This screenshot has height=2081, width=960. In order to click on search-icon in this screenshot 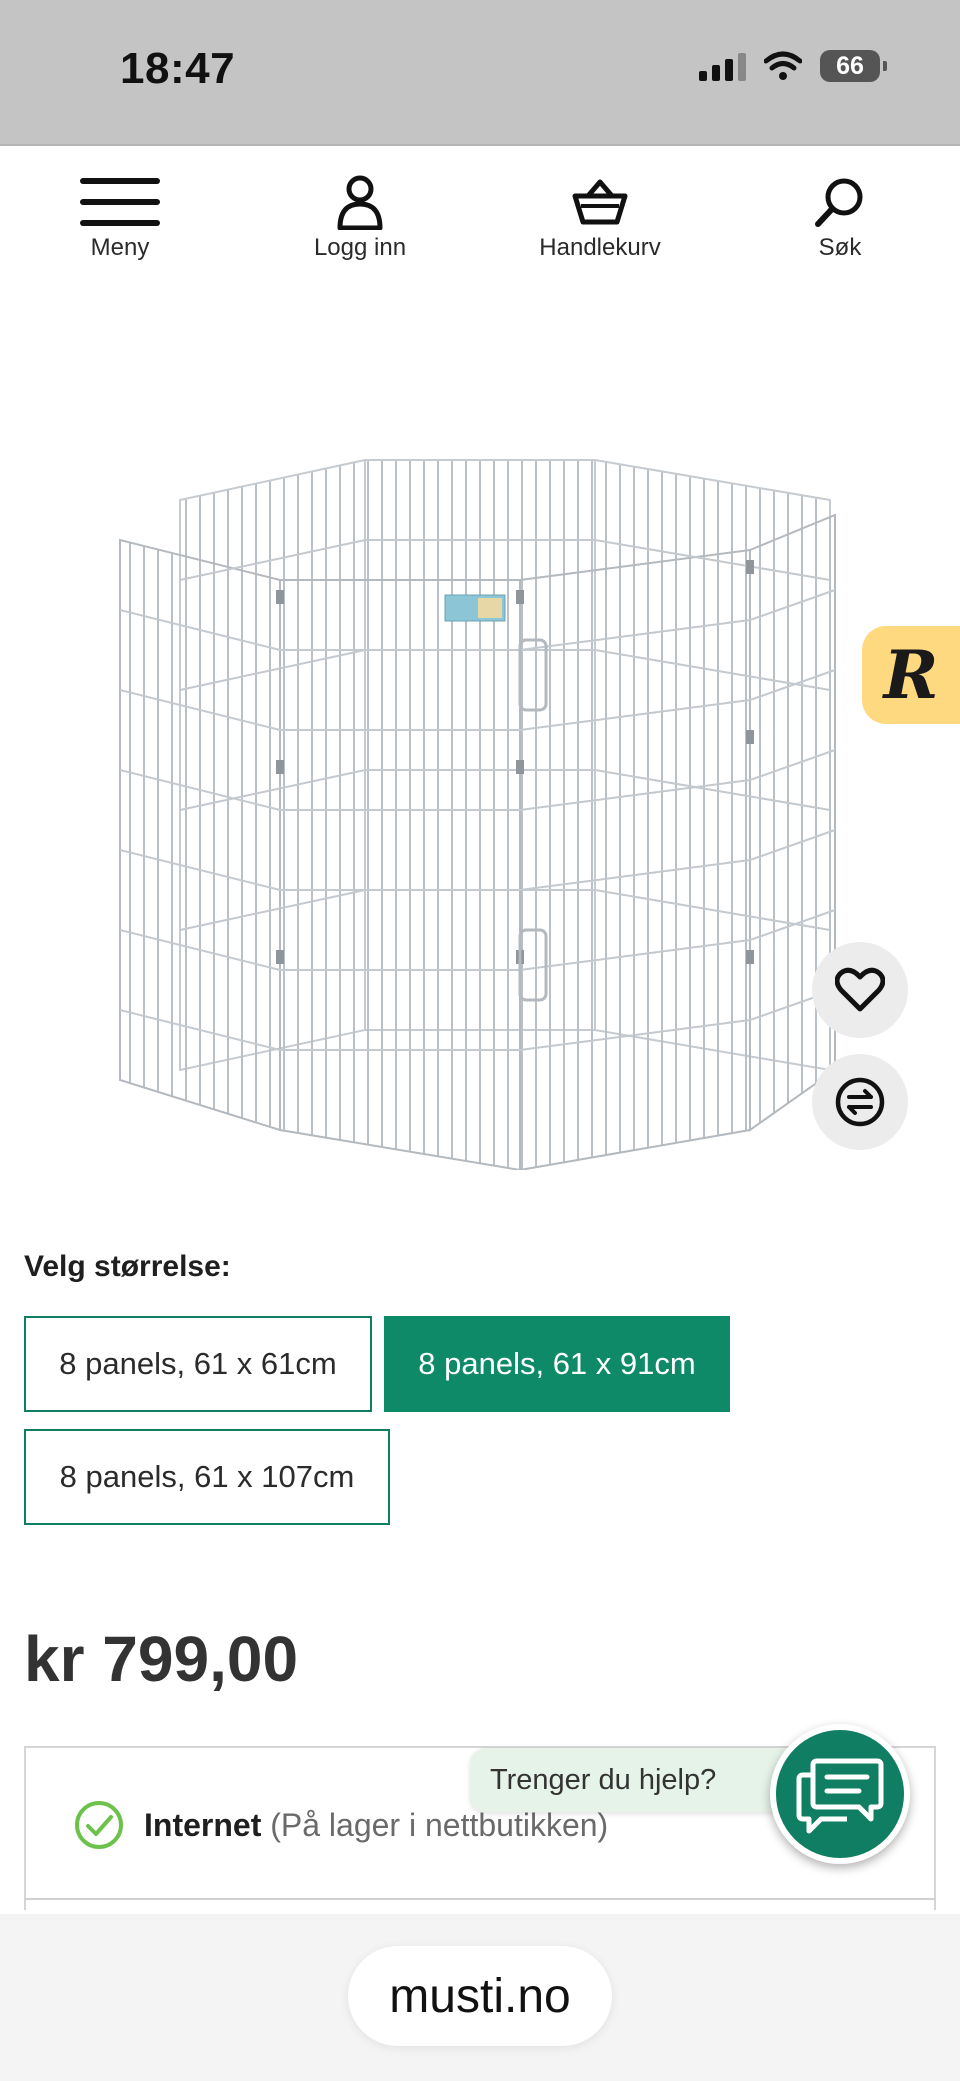, I will do `click(839, 202)`.